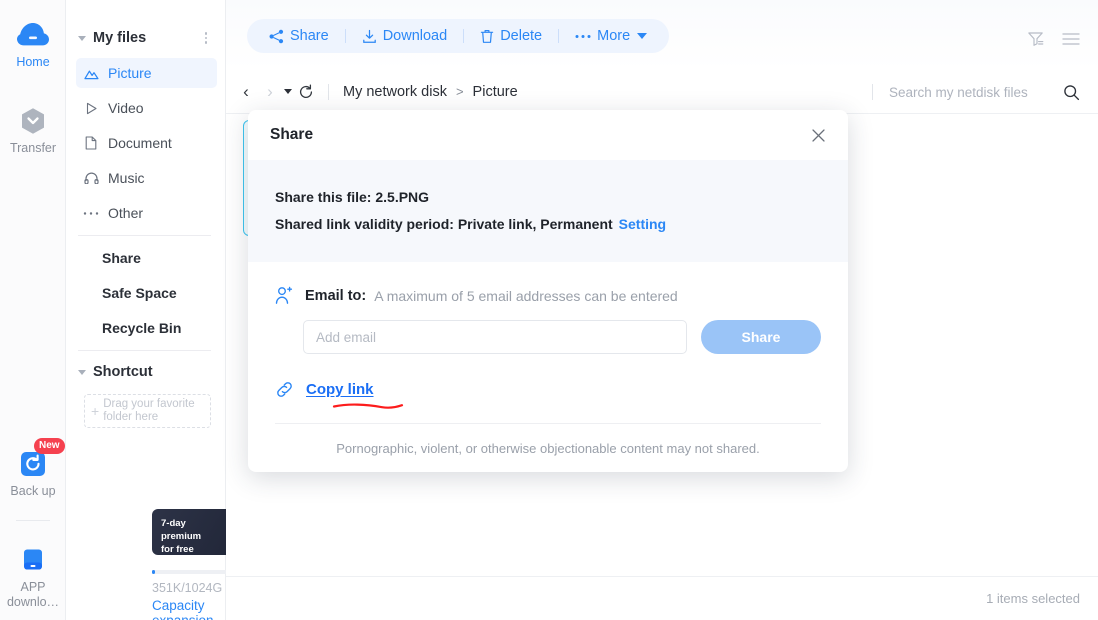  What do you see at coordinates (123, 372) in the screenshot?
I see `shortcut-title: Shortcut` at bounding box center [123, 372].